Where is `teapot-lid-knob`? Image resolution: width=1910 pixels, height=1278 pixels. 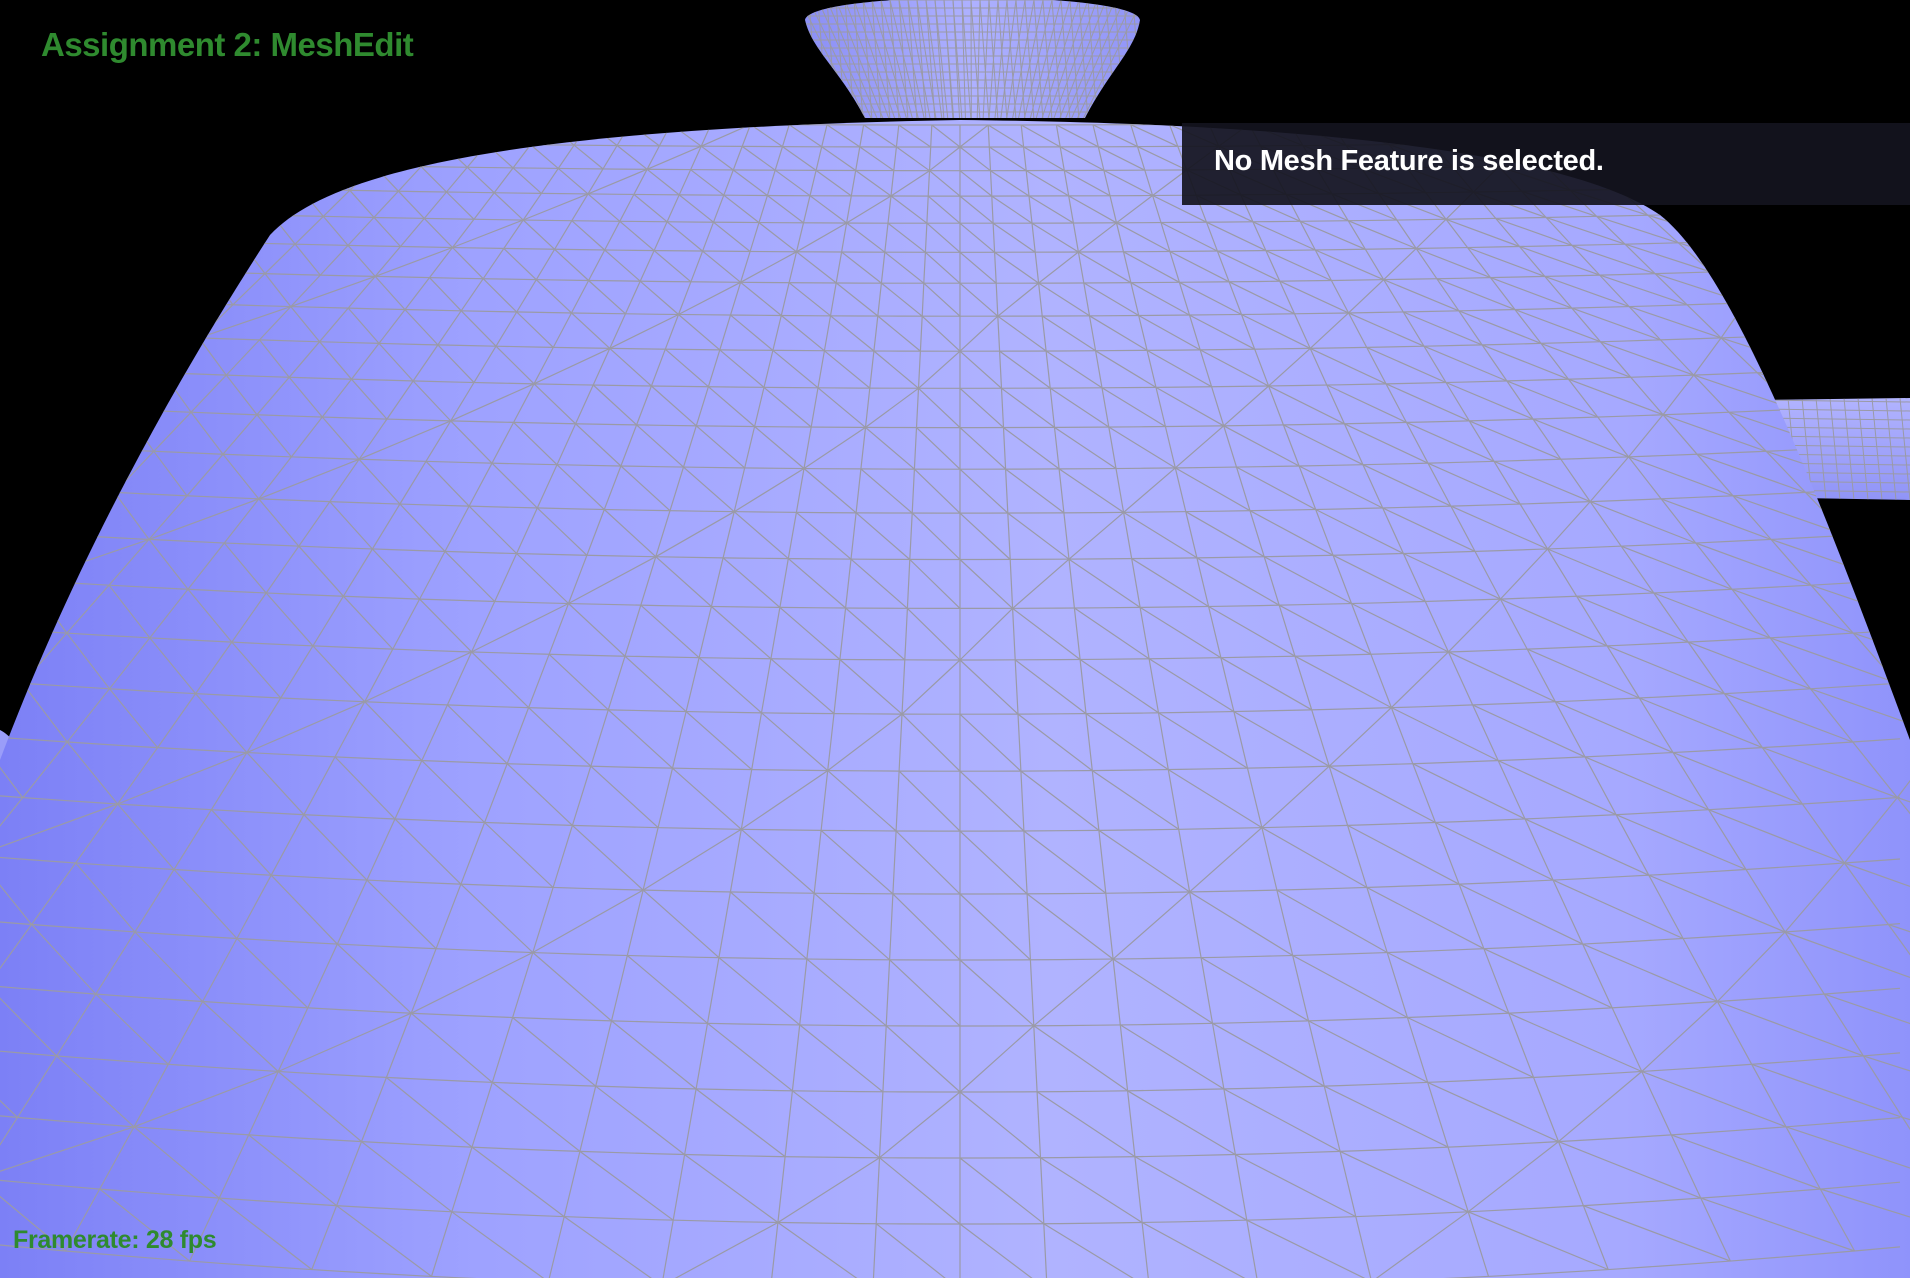
teapot-lid-knob is located at coordinates (972, 59).